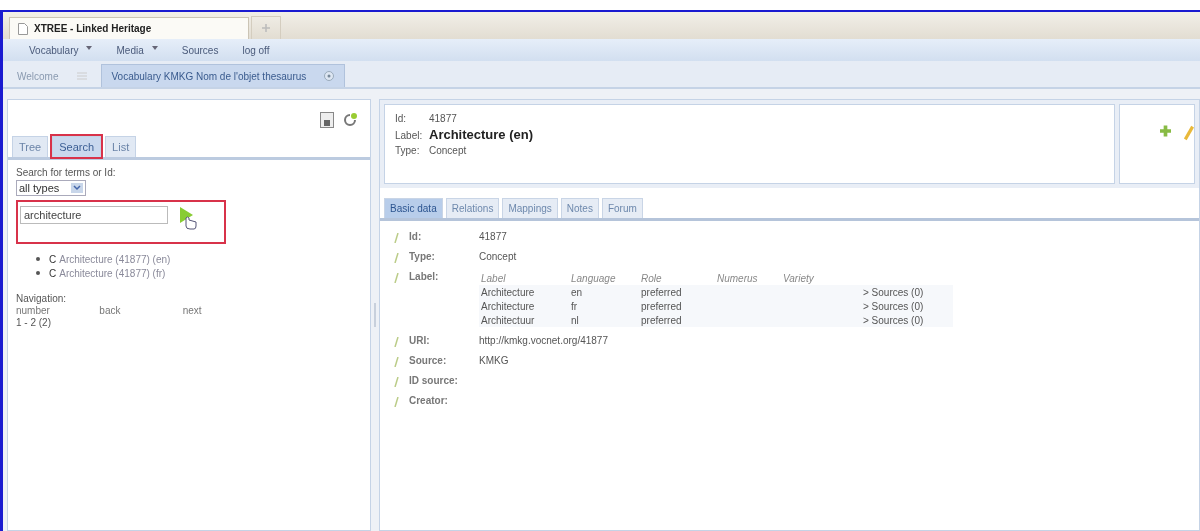  What do you see at coordinates (799, 278) in the screenshot?
I see `column-header: Variety` at bounding box center [799, 278].